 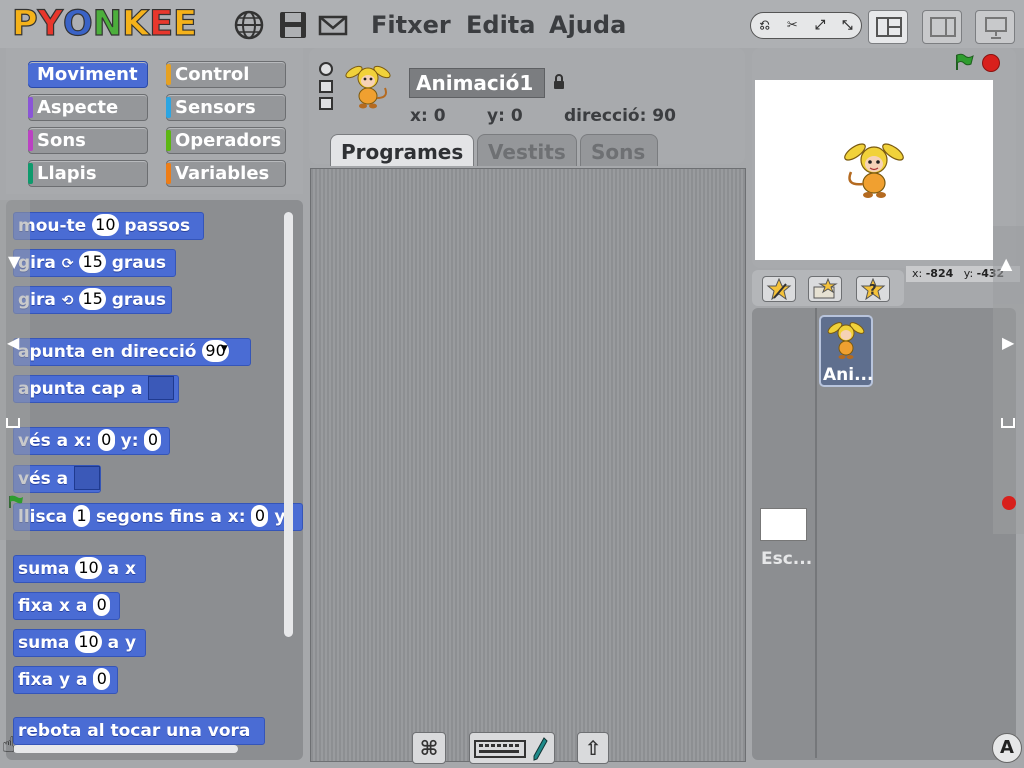 I want to click on block-change-x: suma 10 a x, so click(x=79, y=569).